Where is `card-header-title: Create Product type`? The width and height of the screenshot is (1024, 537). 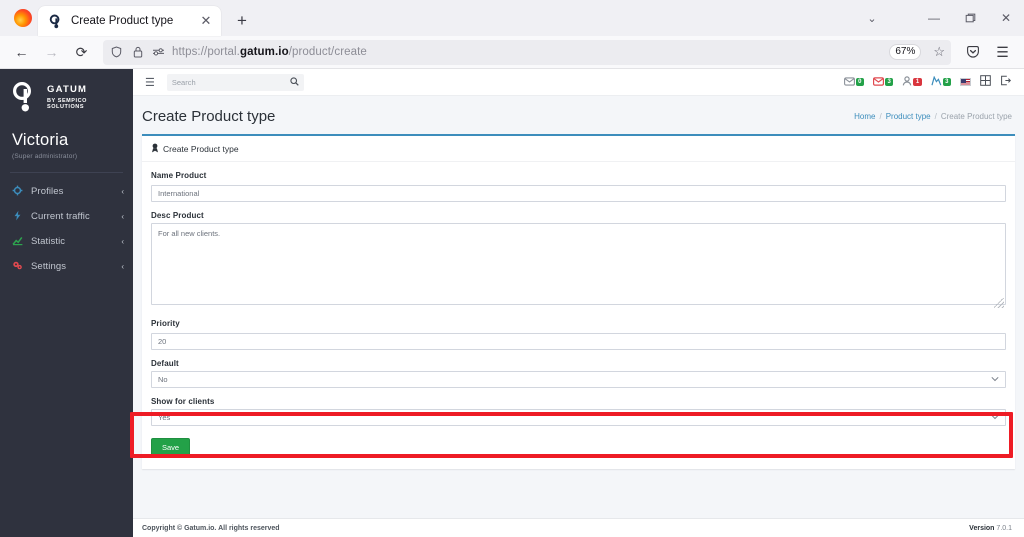 card-header-title: Create Product type is located at coordinates (201, 149).